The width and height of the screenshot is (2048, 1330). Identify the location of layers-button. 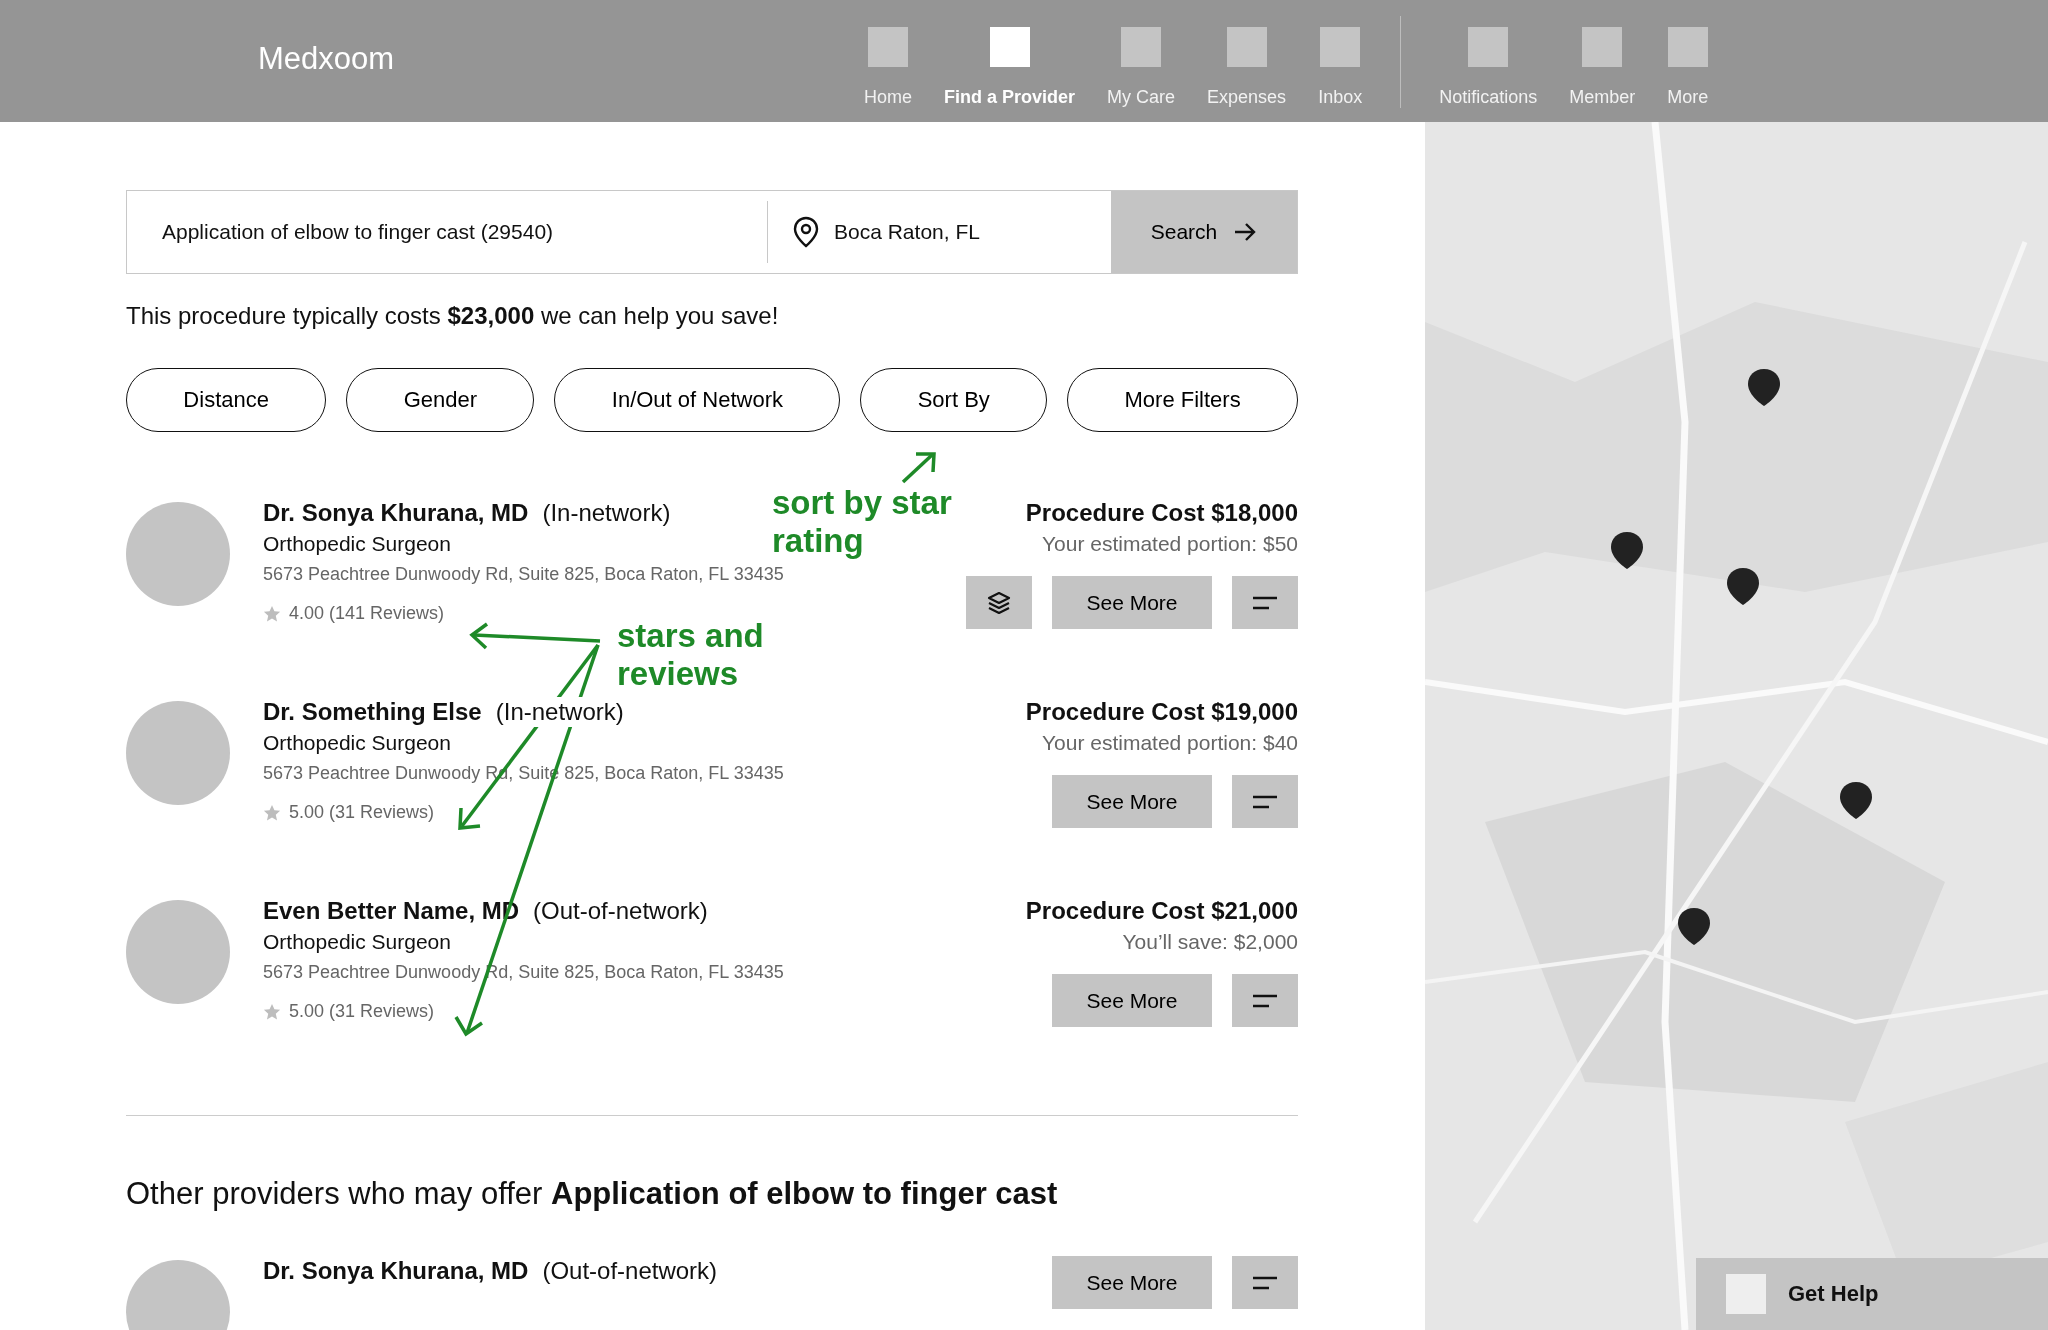
(999, 602).